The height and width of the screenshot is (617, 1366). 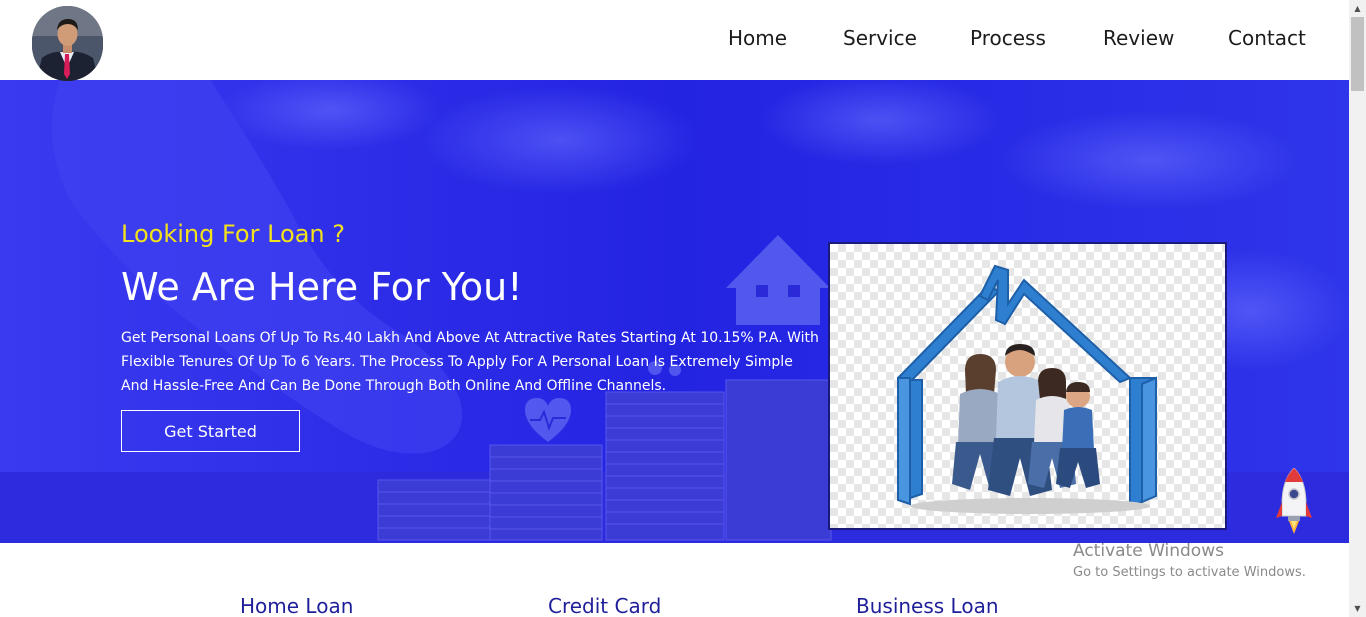 I want to click on scroll-up-arrow-icon: ▲, so click(x=1357, y=8).